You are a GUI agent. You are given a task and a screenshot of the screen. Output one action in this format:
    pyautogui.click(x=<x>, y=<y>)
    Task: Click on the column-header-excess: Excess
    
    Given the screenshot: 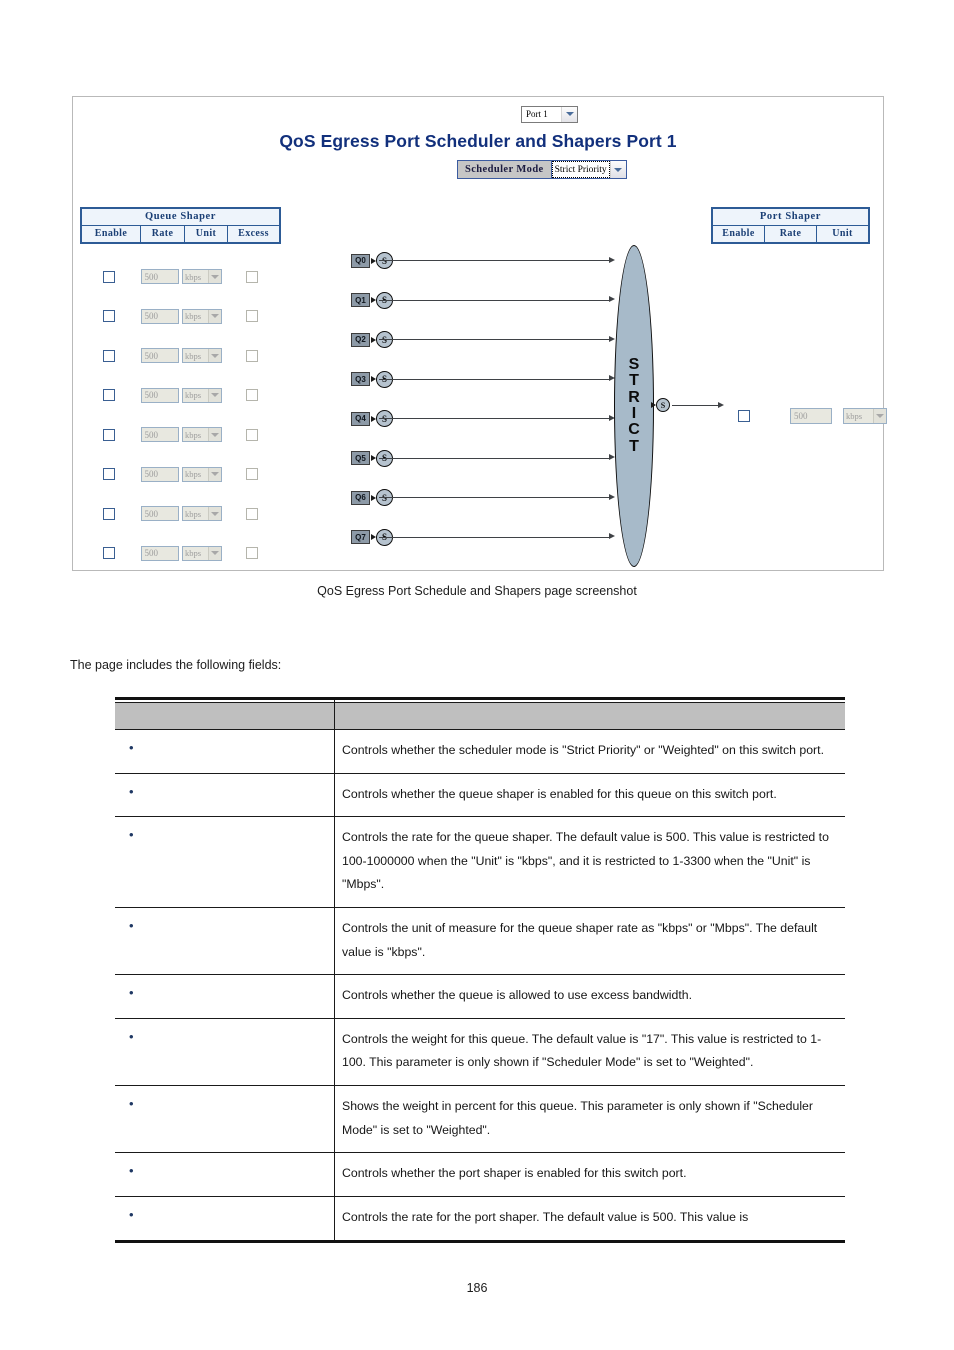 What is the action you would take?
    pyautogui.click(x=253, y=233)
    